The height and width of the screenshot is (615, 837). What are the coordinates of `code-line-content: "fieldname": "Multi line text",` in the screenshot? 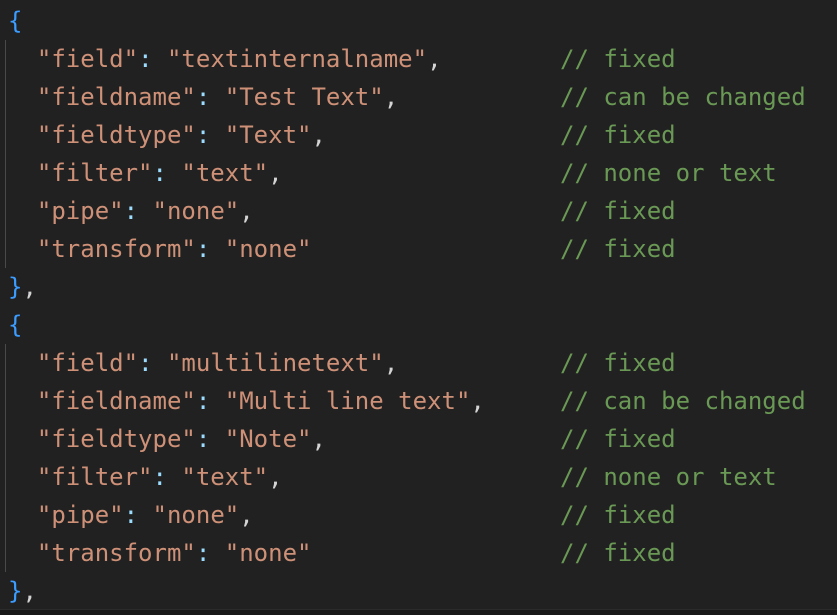 It's located at (246, 401).